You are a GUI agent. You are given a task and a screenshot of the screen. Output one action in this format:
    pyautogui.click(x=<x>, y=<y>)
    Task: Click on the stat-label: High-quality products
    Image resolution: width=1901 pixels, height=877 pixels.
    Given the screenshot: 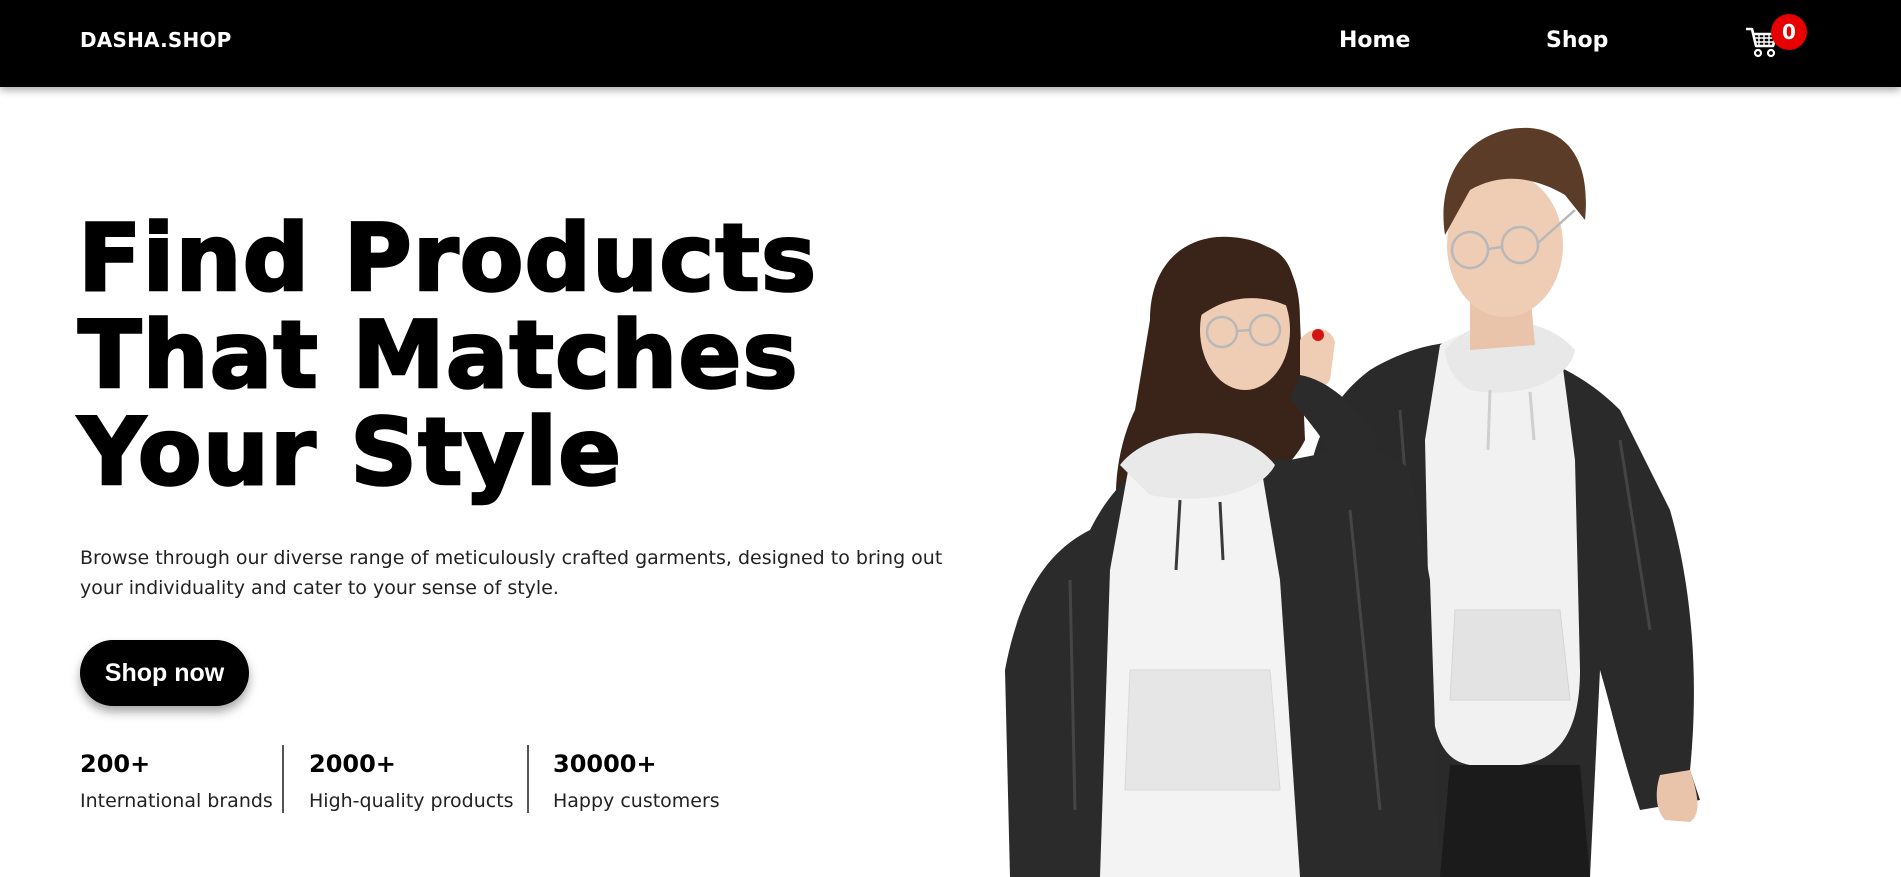 What is the action you would take?
    pyautogui.click(x=411, y=801)
    